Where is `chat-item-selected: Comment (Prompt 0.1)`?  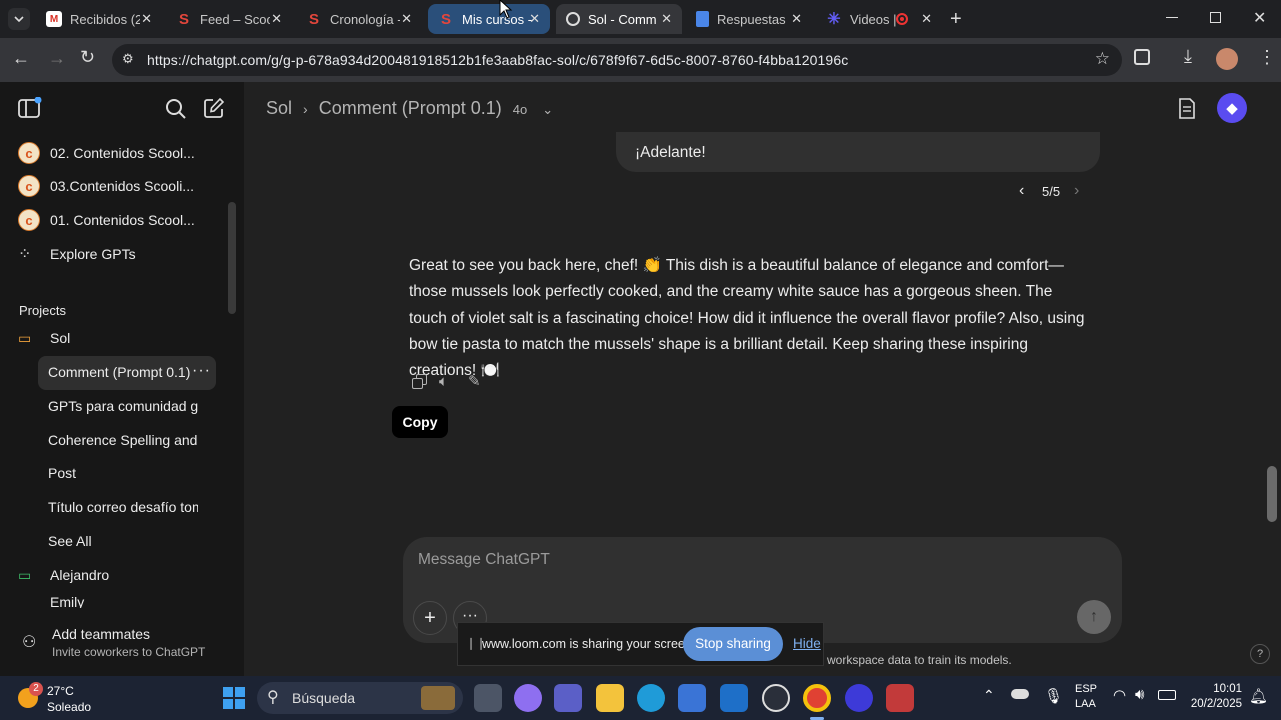 chat-item-selected: Comment (Prompt 0.1) is located at coordinates (123, 372).